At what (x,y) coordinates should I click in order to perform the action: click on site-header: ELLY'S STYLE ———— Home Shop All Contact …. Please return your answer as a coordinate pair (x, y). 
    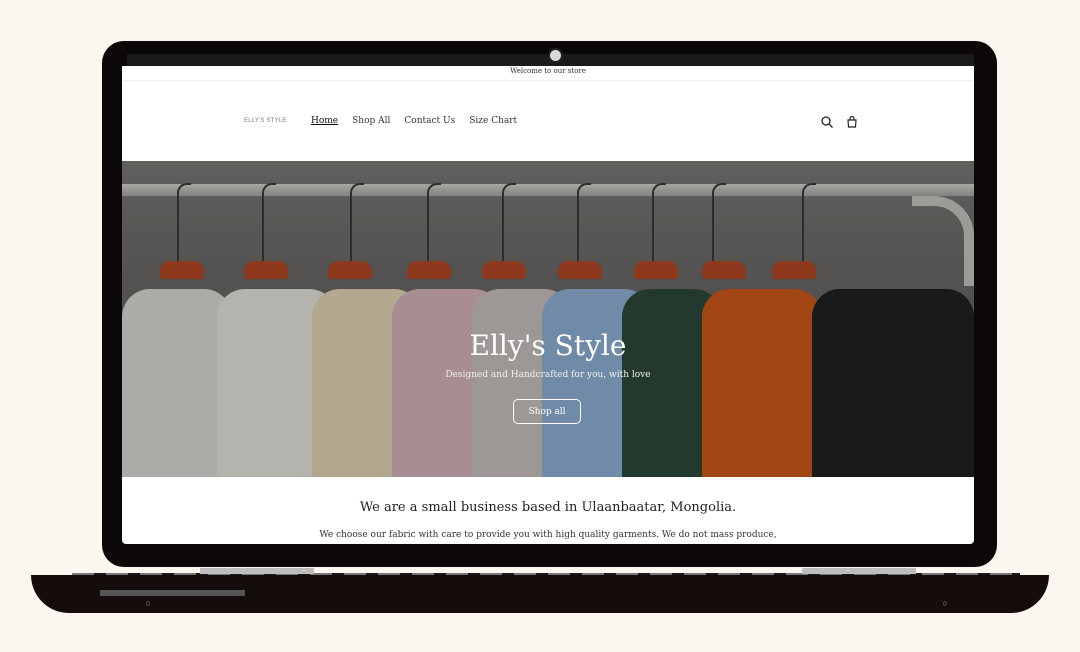
    Looking at the image, I should click on (548, 121).